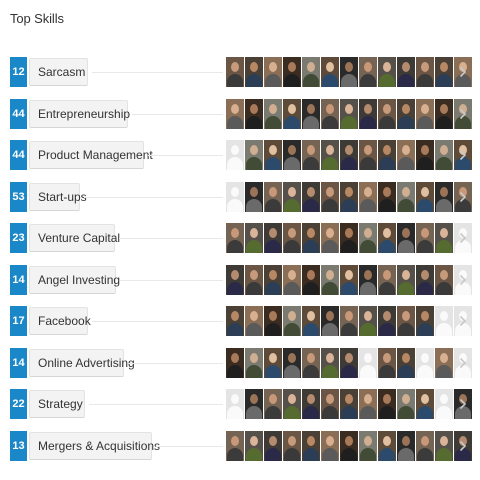  I want to click on skill-name: Venture Capital, so click(74, 238).